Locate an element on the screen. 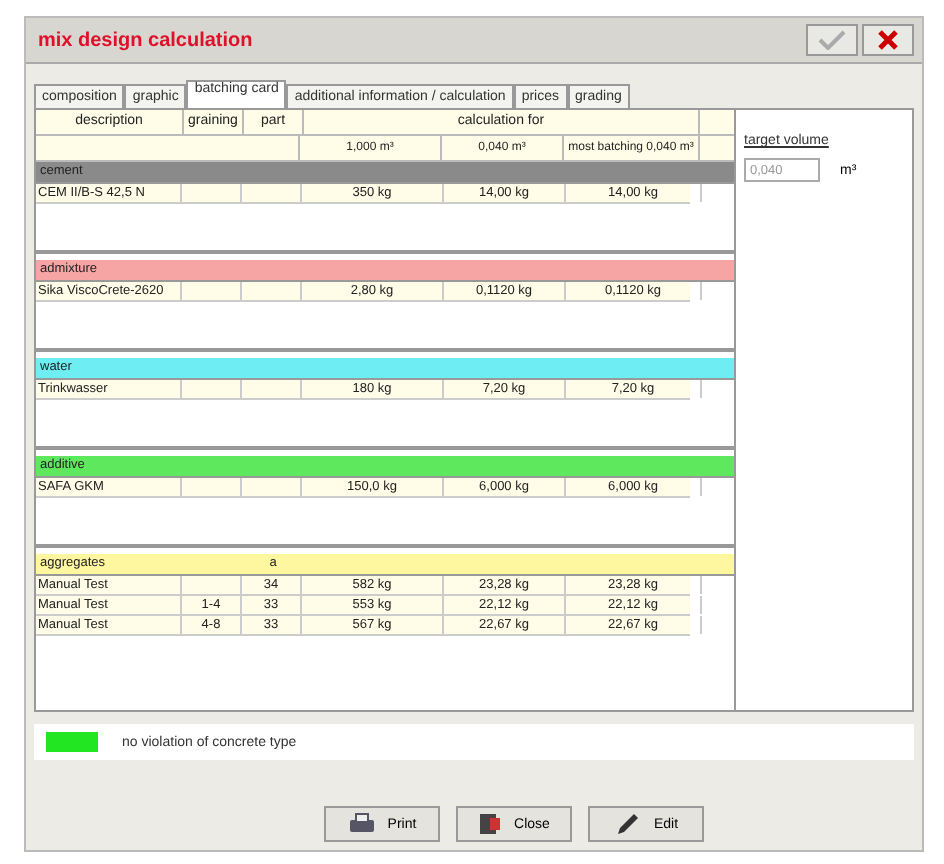  check-icon is located at coordinates (832, 40).